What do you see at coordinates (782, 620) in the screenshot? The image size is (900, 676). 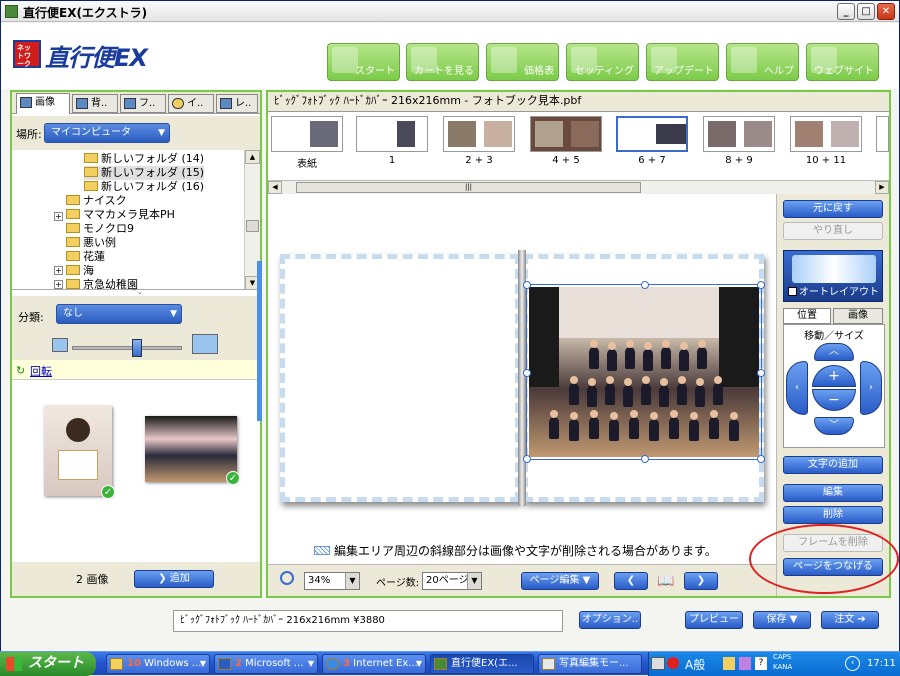 I see `save-button: 保存 ▼` at bounding box center [782, 620].